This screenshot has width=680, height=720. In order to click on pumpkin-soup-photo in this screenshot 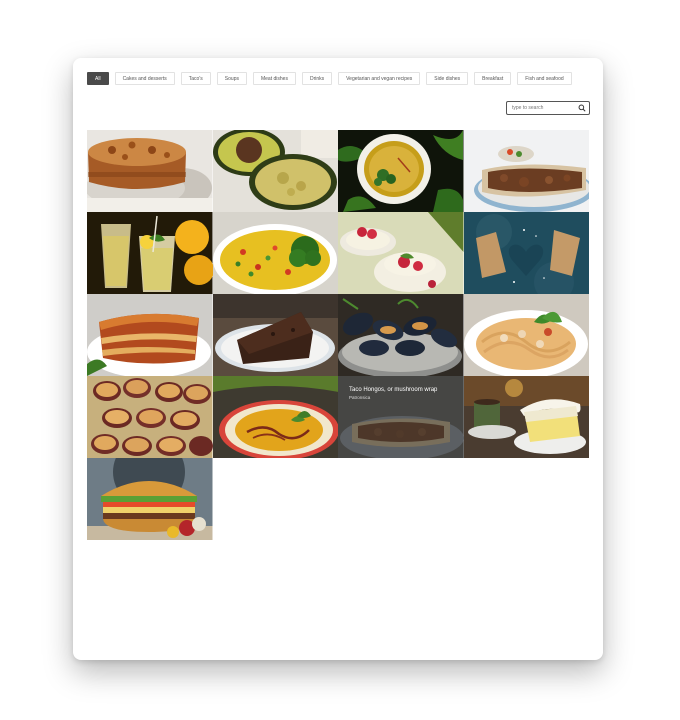, I will do `click(275, 417)`.